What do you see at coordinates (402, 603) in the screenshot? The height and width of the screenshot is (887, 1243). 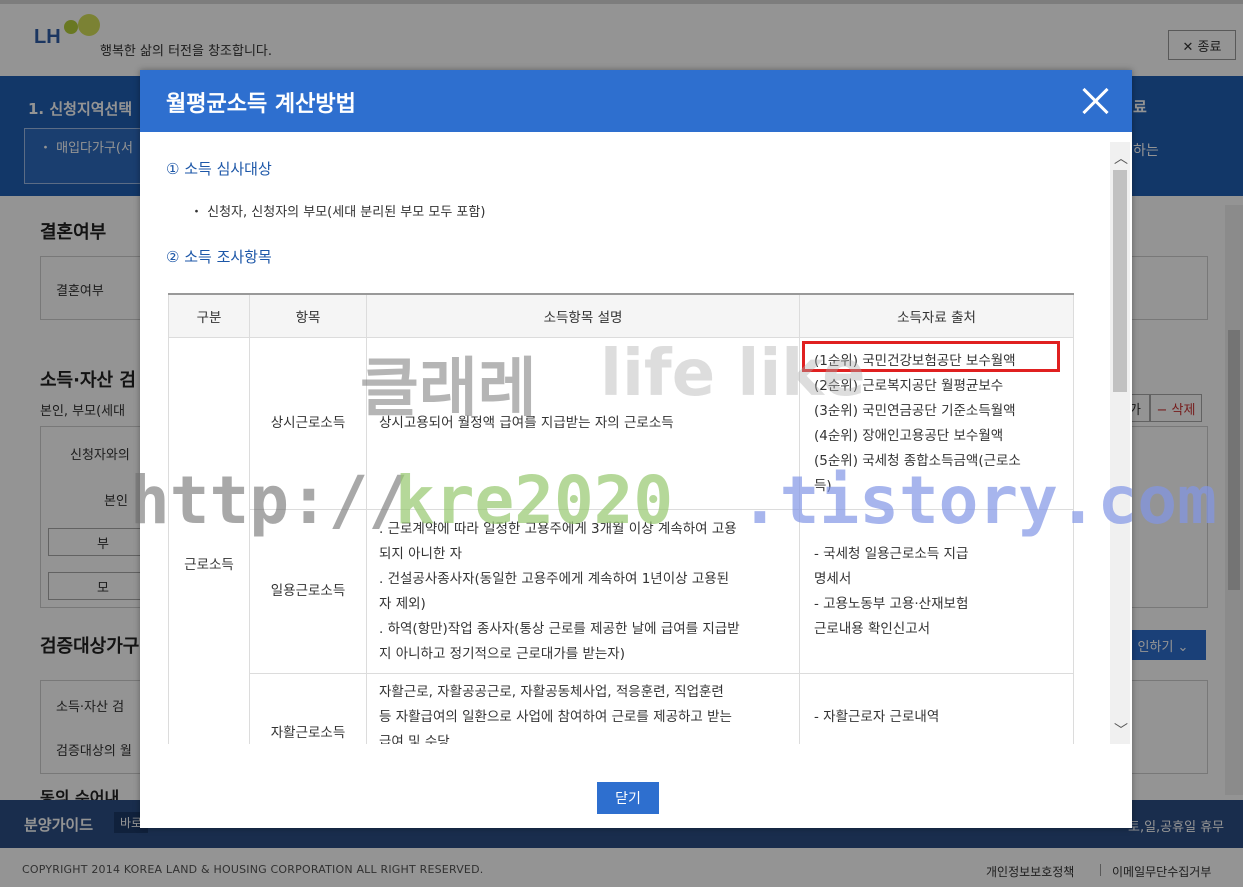 I see `description-line: 자 제외)` at bounding box center [402, 603].